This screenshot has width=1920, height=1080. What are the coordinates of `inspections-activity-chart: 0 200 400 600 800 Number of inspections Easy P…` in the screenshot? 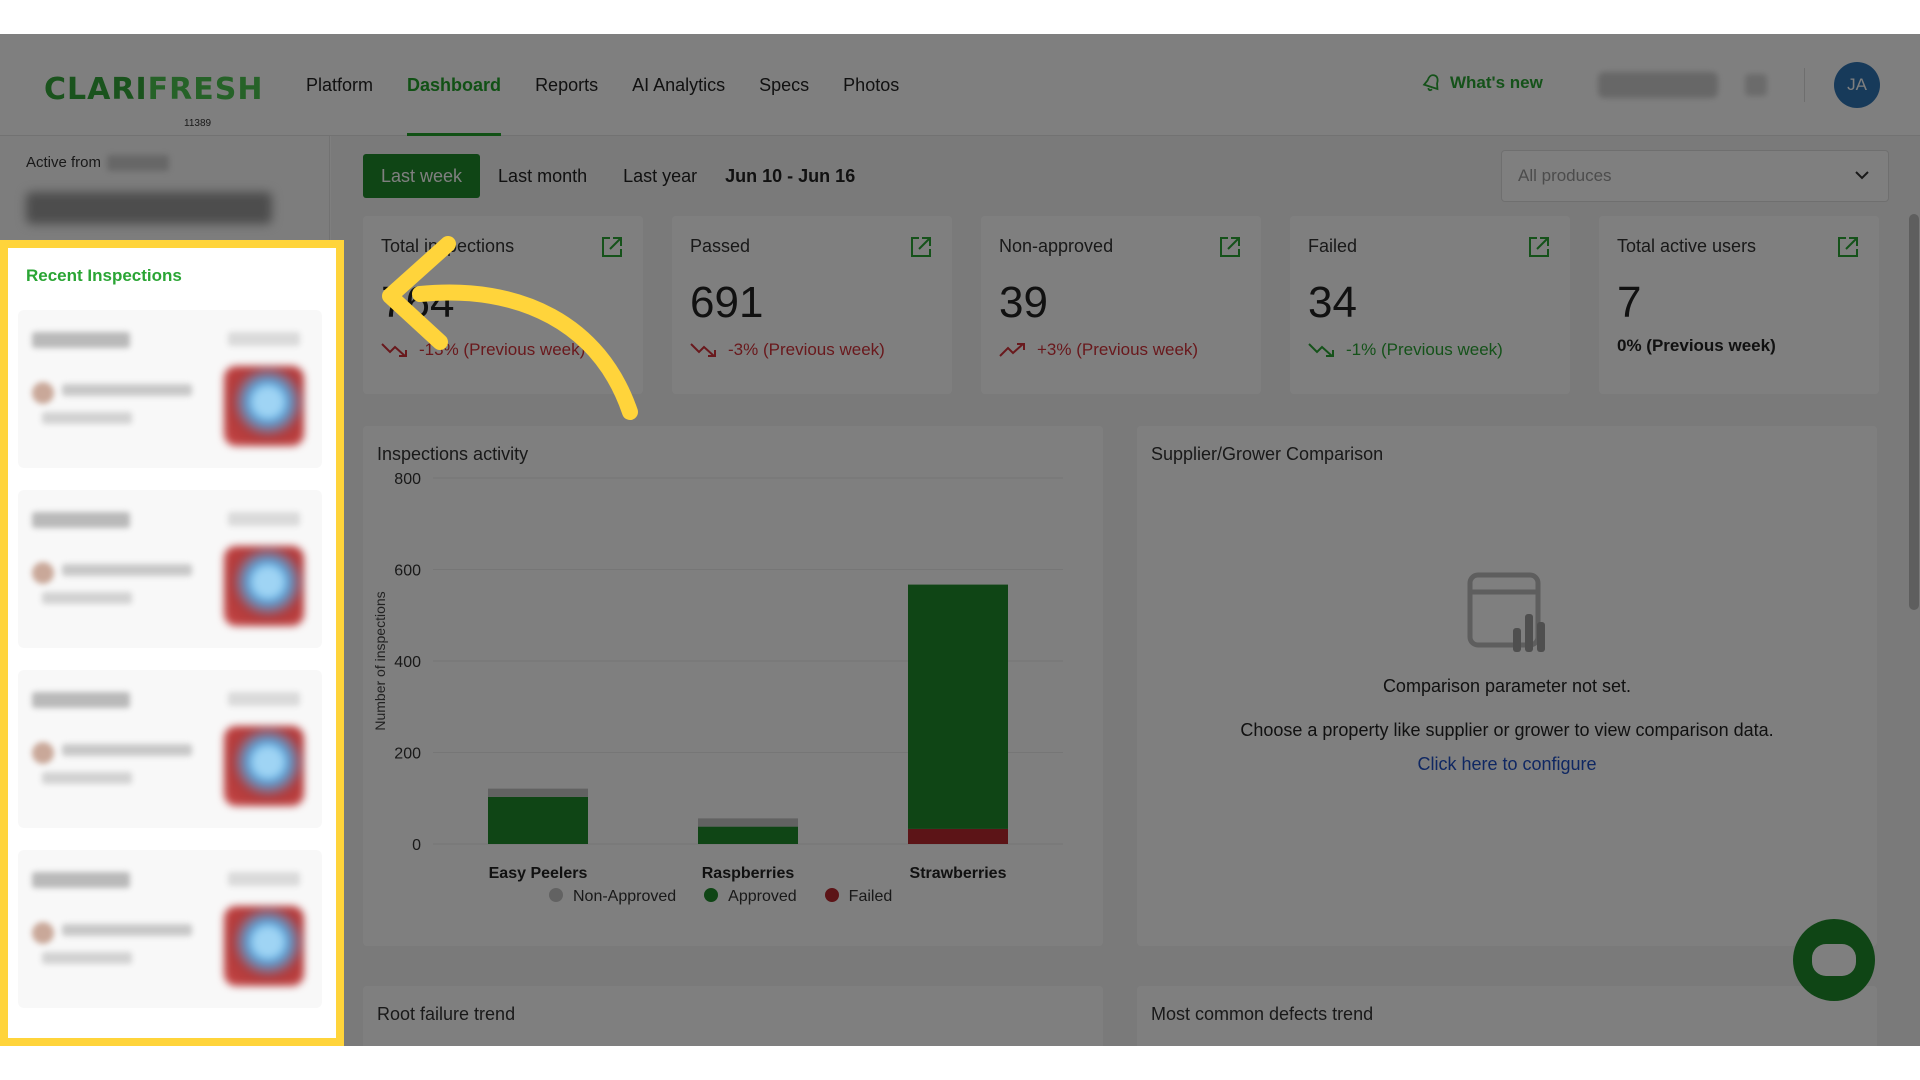 It's located at (717, 676).